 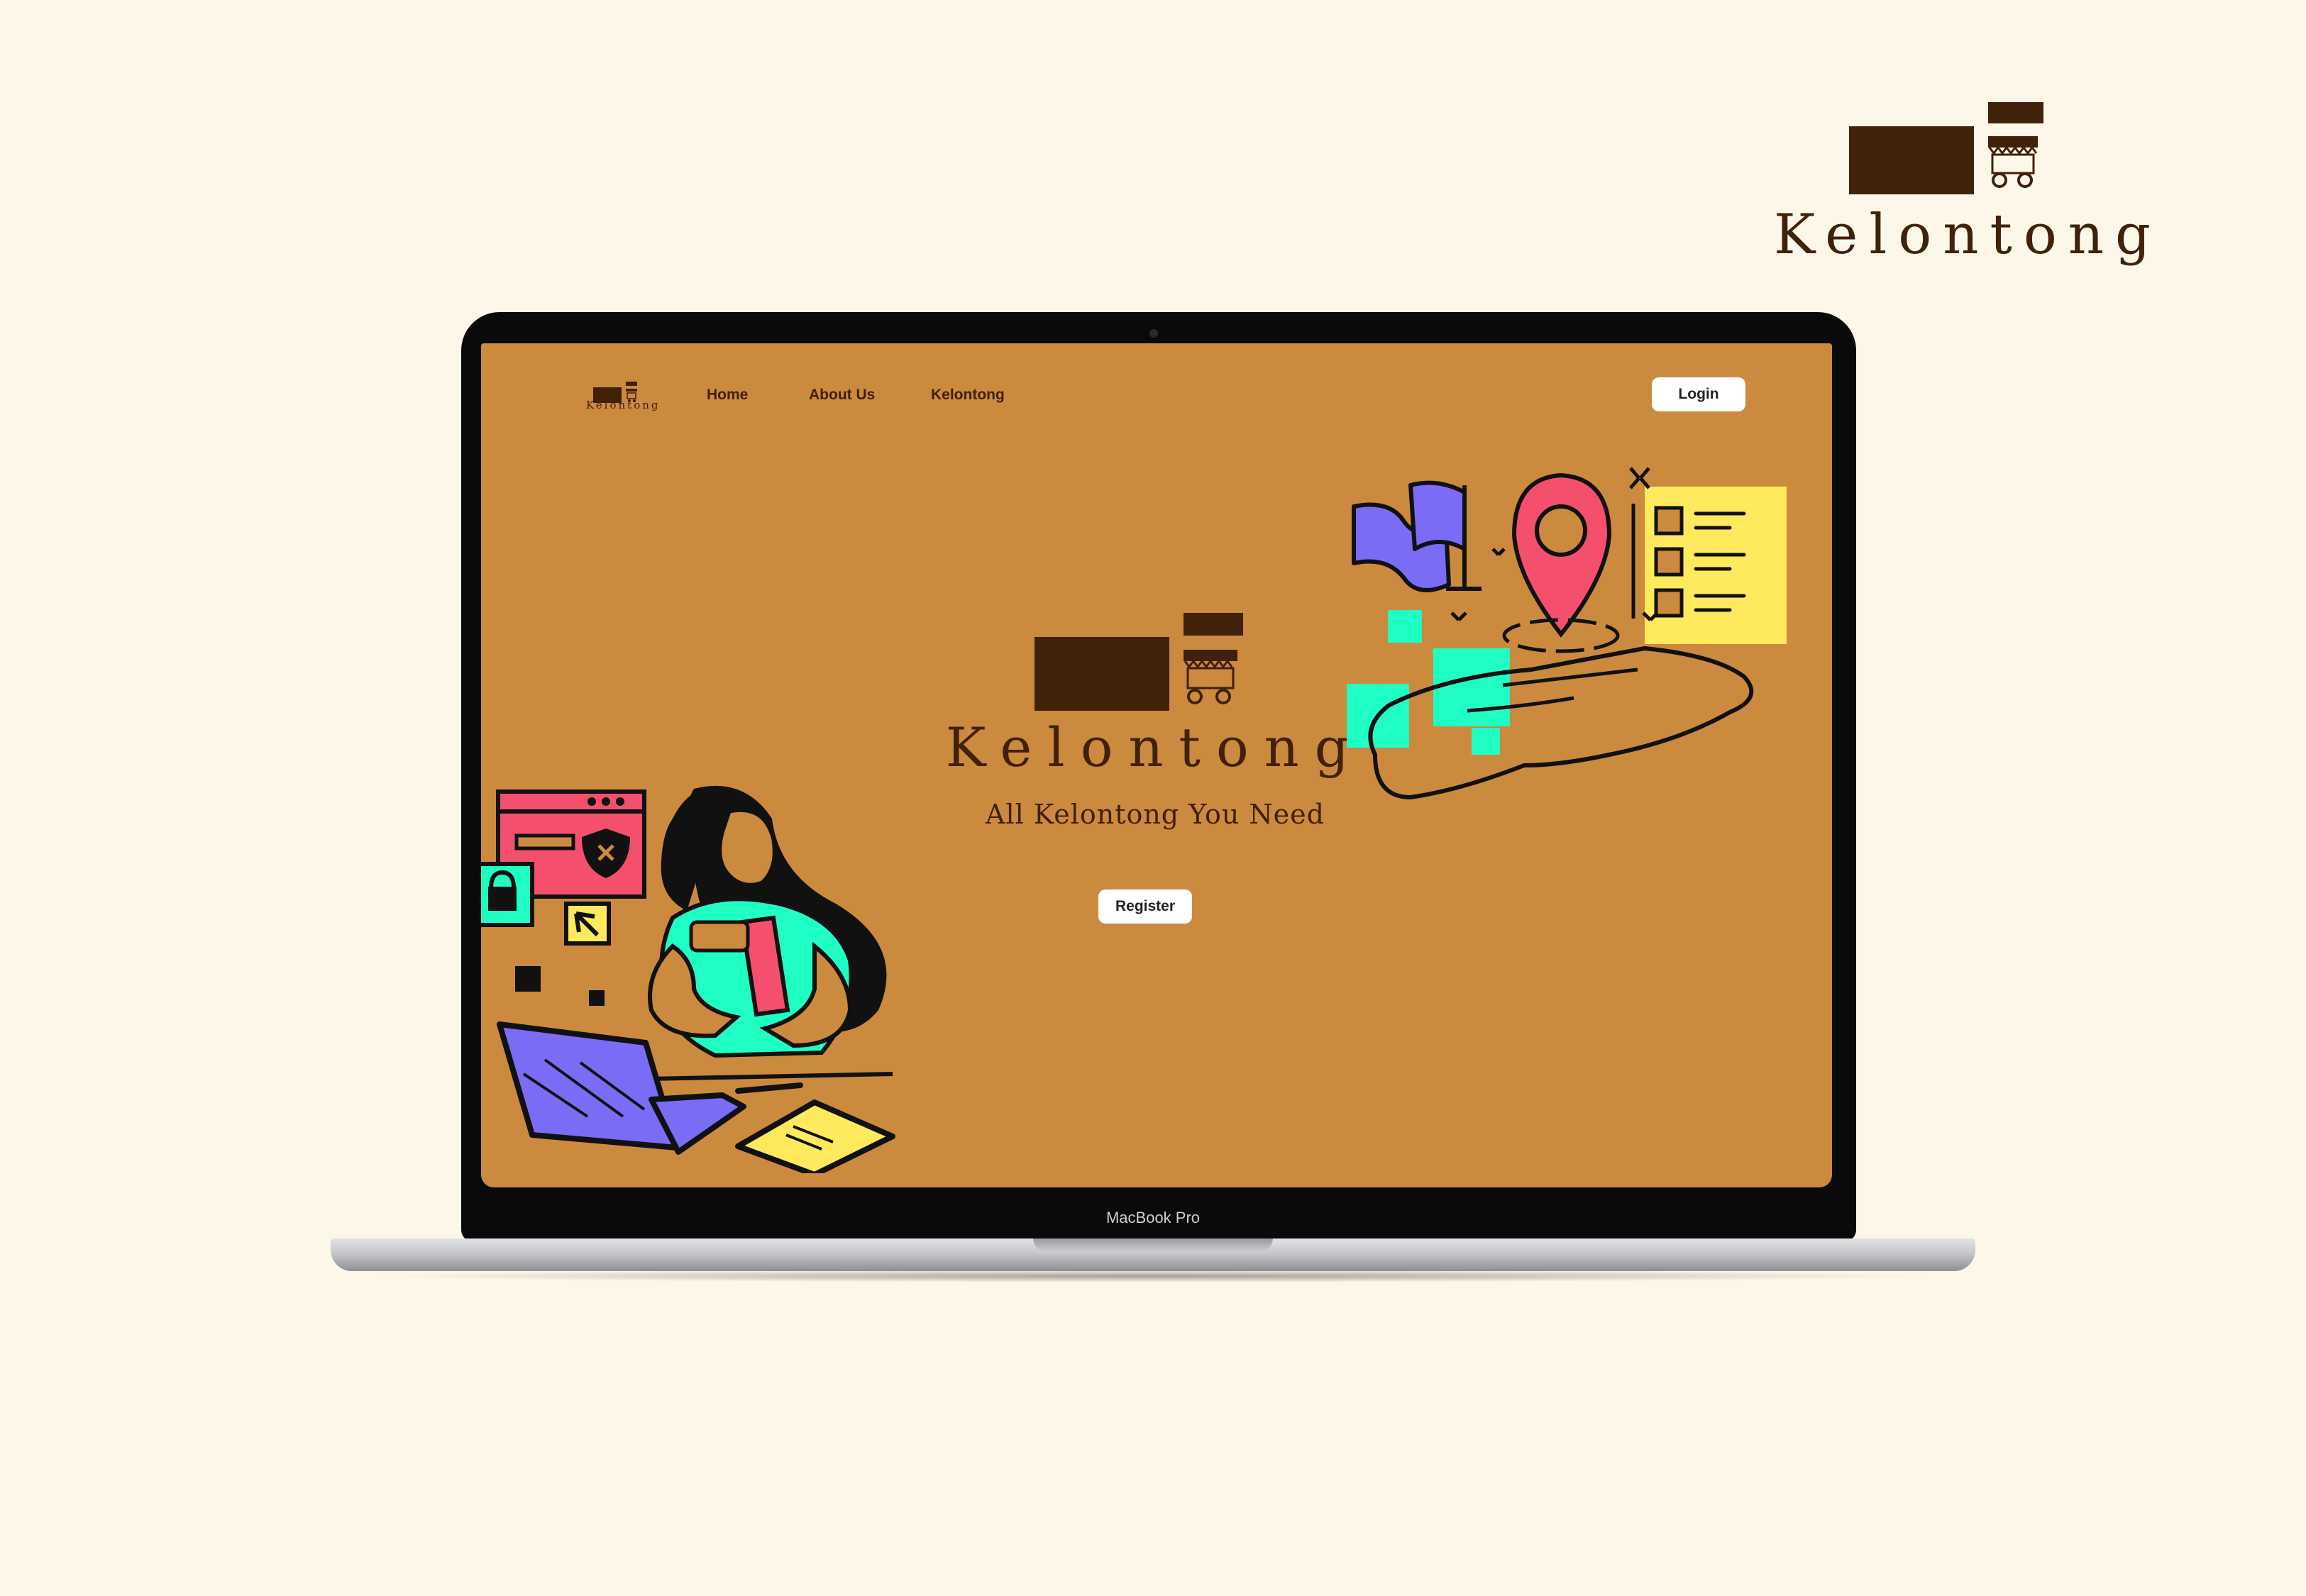 What do you see at coordinates (1698, 394) in the screenshot?
I see `login-button: Login` at bounding box center [1698, 394].